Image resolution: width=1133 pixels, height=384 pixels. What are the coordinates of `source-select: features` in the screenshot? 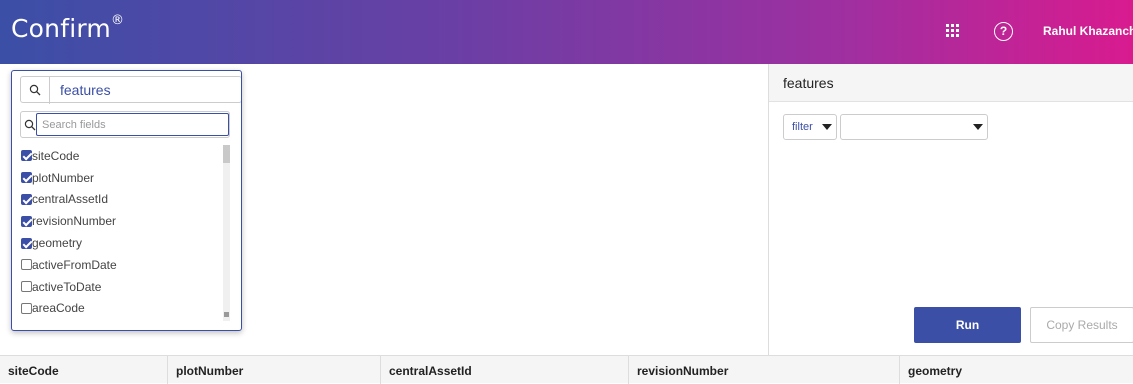 It's located at (130, 90).